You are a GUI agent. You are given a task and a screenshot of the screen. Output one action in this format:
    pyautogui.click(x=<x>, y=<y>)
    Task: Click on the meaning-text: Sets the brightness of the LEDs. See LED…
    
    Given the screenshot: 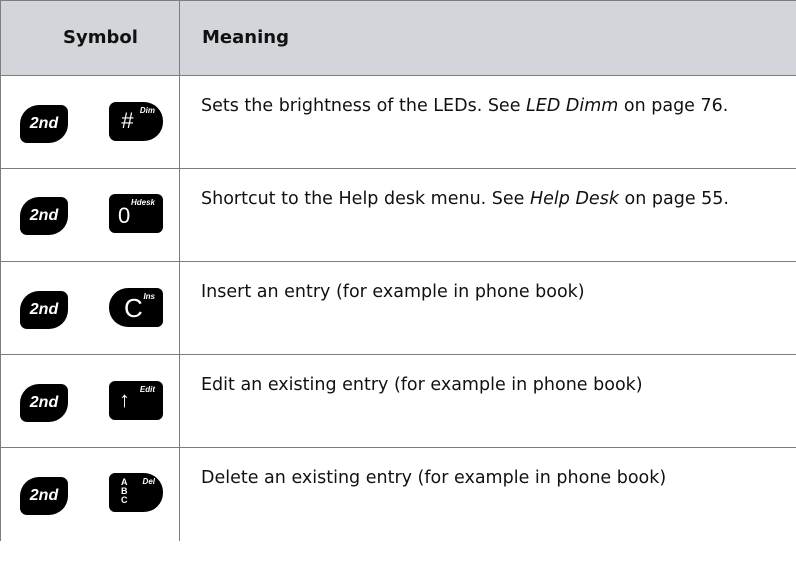 What is the action you would take?
    pyautogui.click(x=465, y=106)
    